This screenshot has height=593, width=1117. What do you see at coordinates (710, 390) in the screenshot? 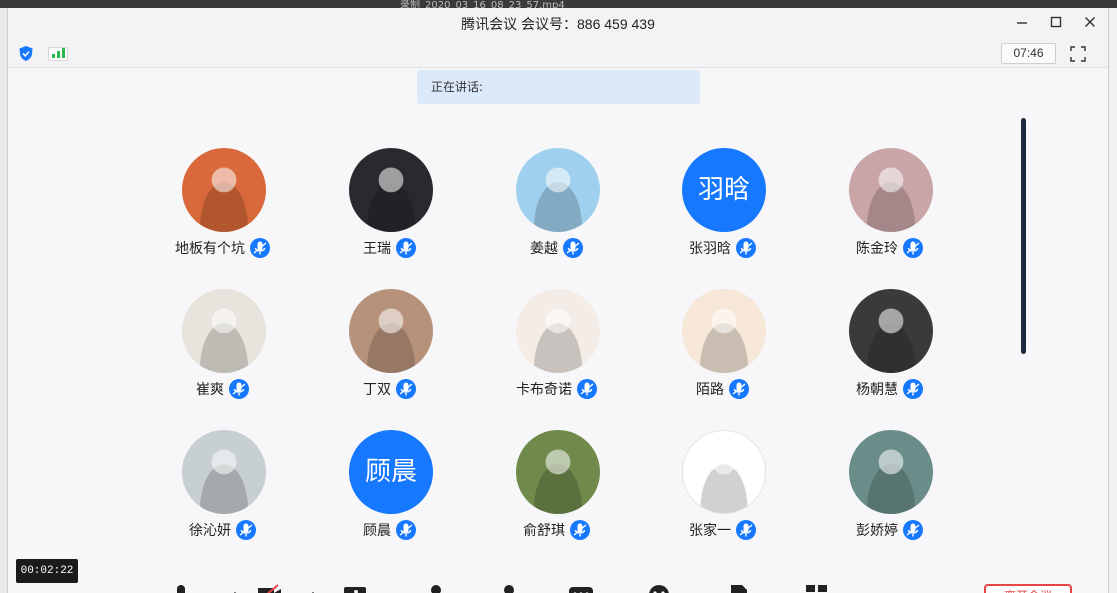
I see `participant-name: 陌路` at bounding box center [710, 390].